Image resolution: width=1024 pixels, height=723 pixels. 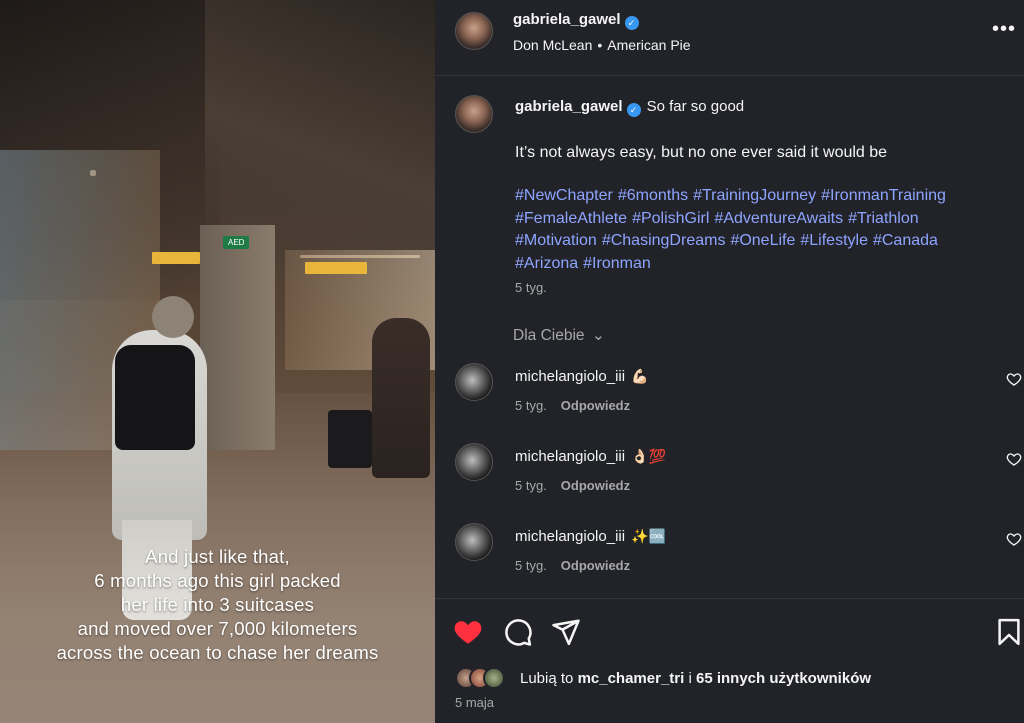 I want to click on hashtag-link: #Lifestyle, so click(x=834, y=240).